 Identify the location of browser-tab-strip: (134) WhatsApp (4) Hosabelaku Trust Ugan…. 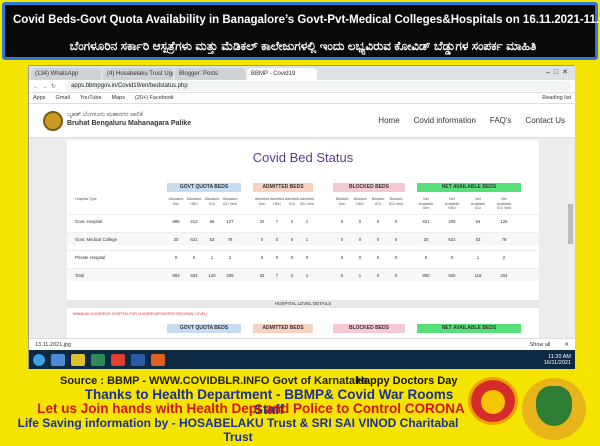
(302, 73).